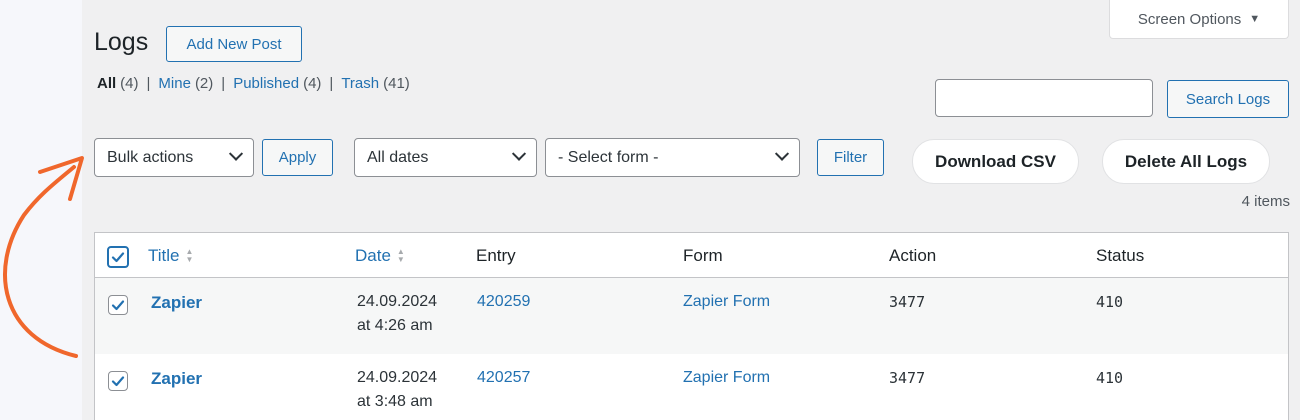 This screenshot has width=1300, height=420. What do you see at coordinates (129, 83) in the screenshot?
I see `view-all-count: (4)` at bounding box center [129, 83].